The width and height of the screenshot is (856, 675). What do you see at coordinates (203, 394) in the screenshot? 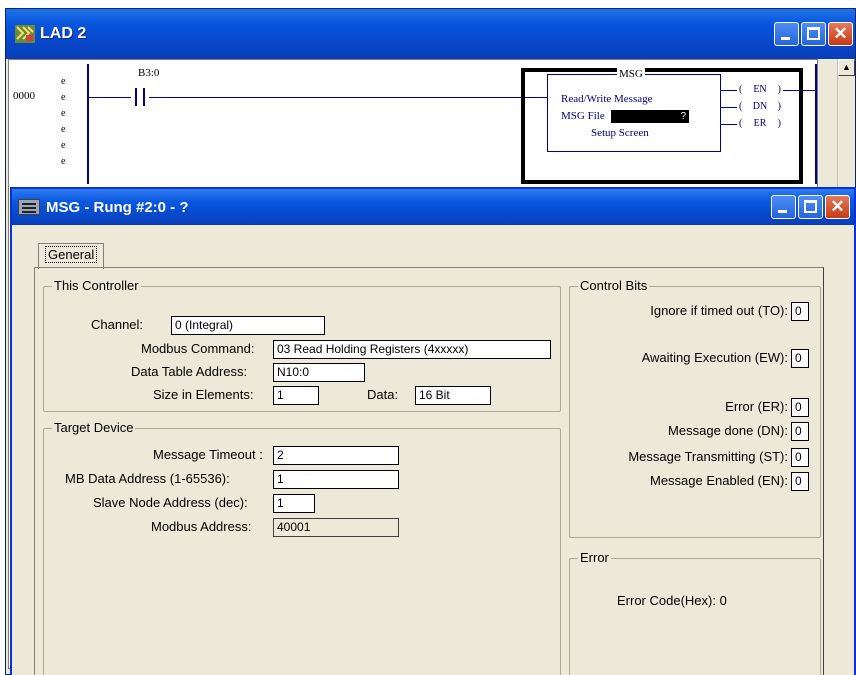
I see `size-in-elements-label: Size in Elements:` at bounding box center [203, 394].